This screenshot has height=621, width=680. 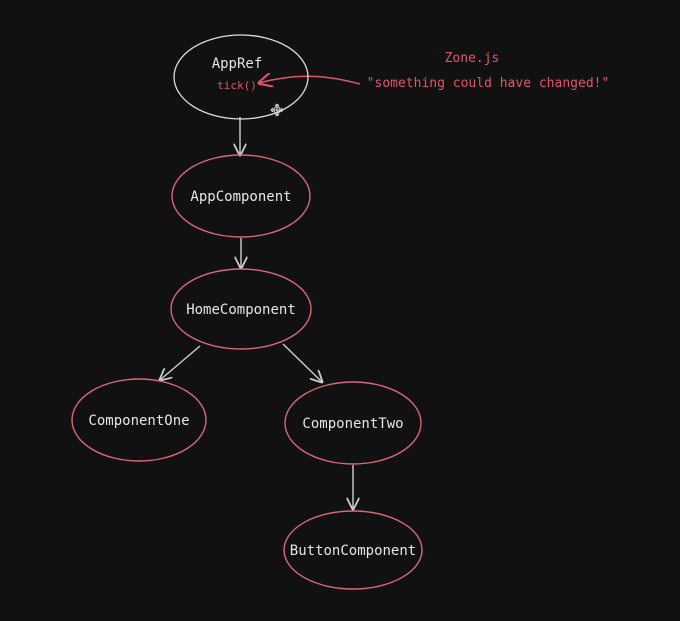 What do you see at coordinates (302, 362) in the screenshot?
I see `edge-homecomponent-componenttwo` at bounding box center [302, 362].